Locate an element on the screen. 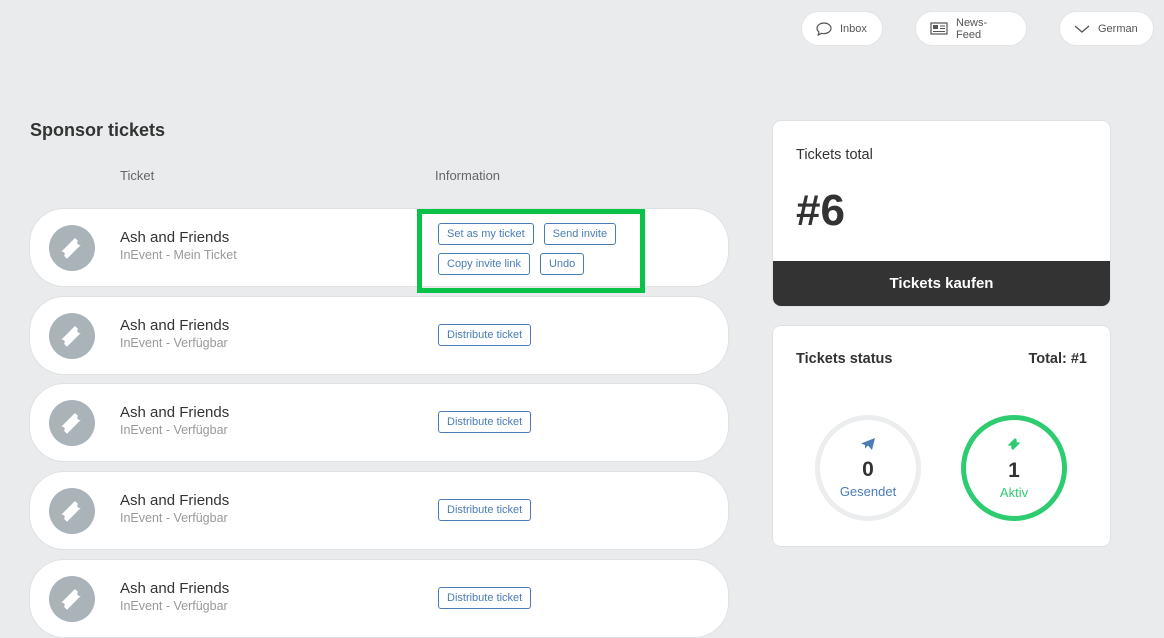 This screenshot has height=638, width=1164. sent-stat: 0 Gesendet is located at coordinates (868, 468).